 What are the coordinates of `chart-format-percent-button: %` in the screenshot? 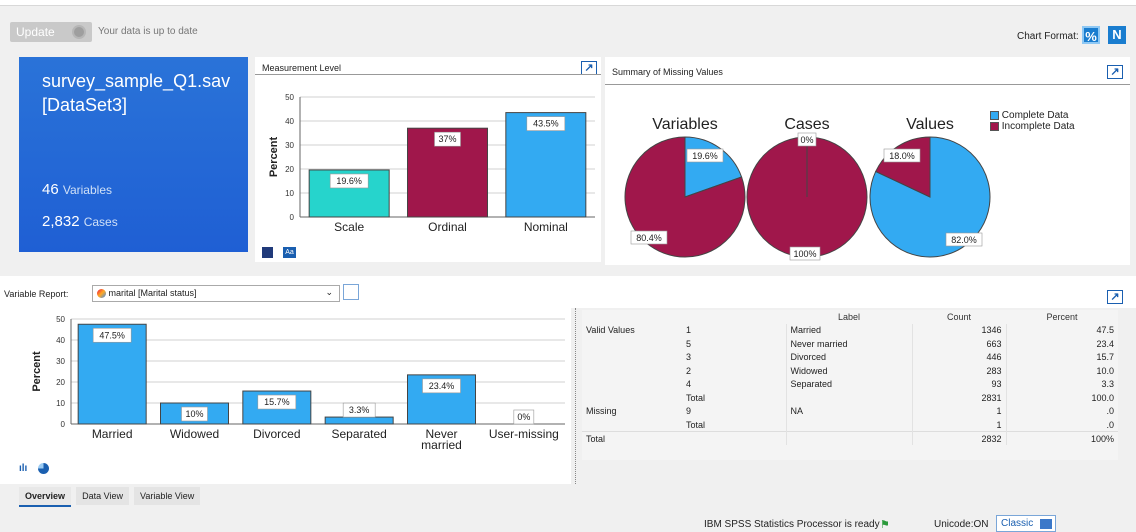 It's located at (1091, 35).